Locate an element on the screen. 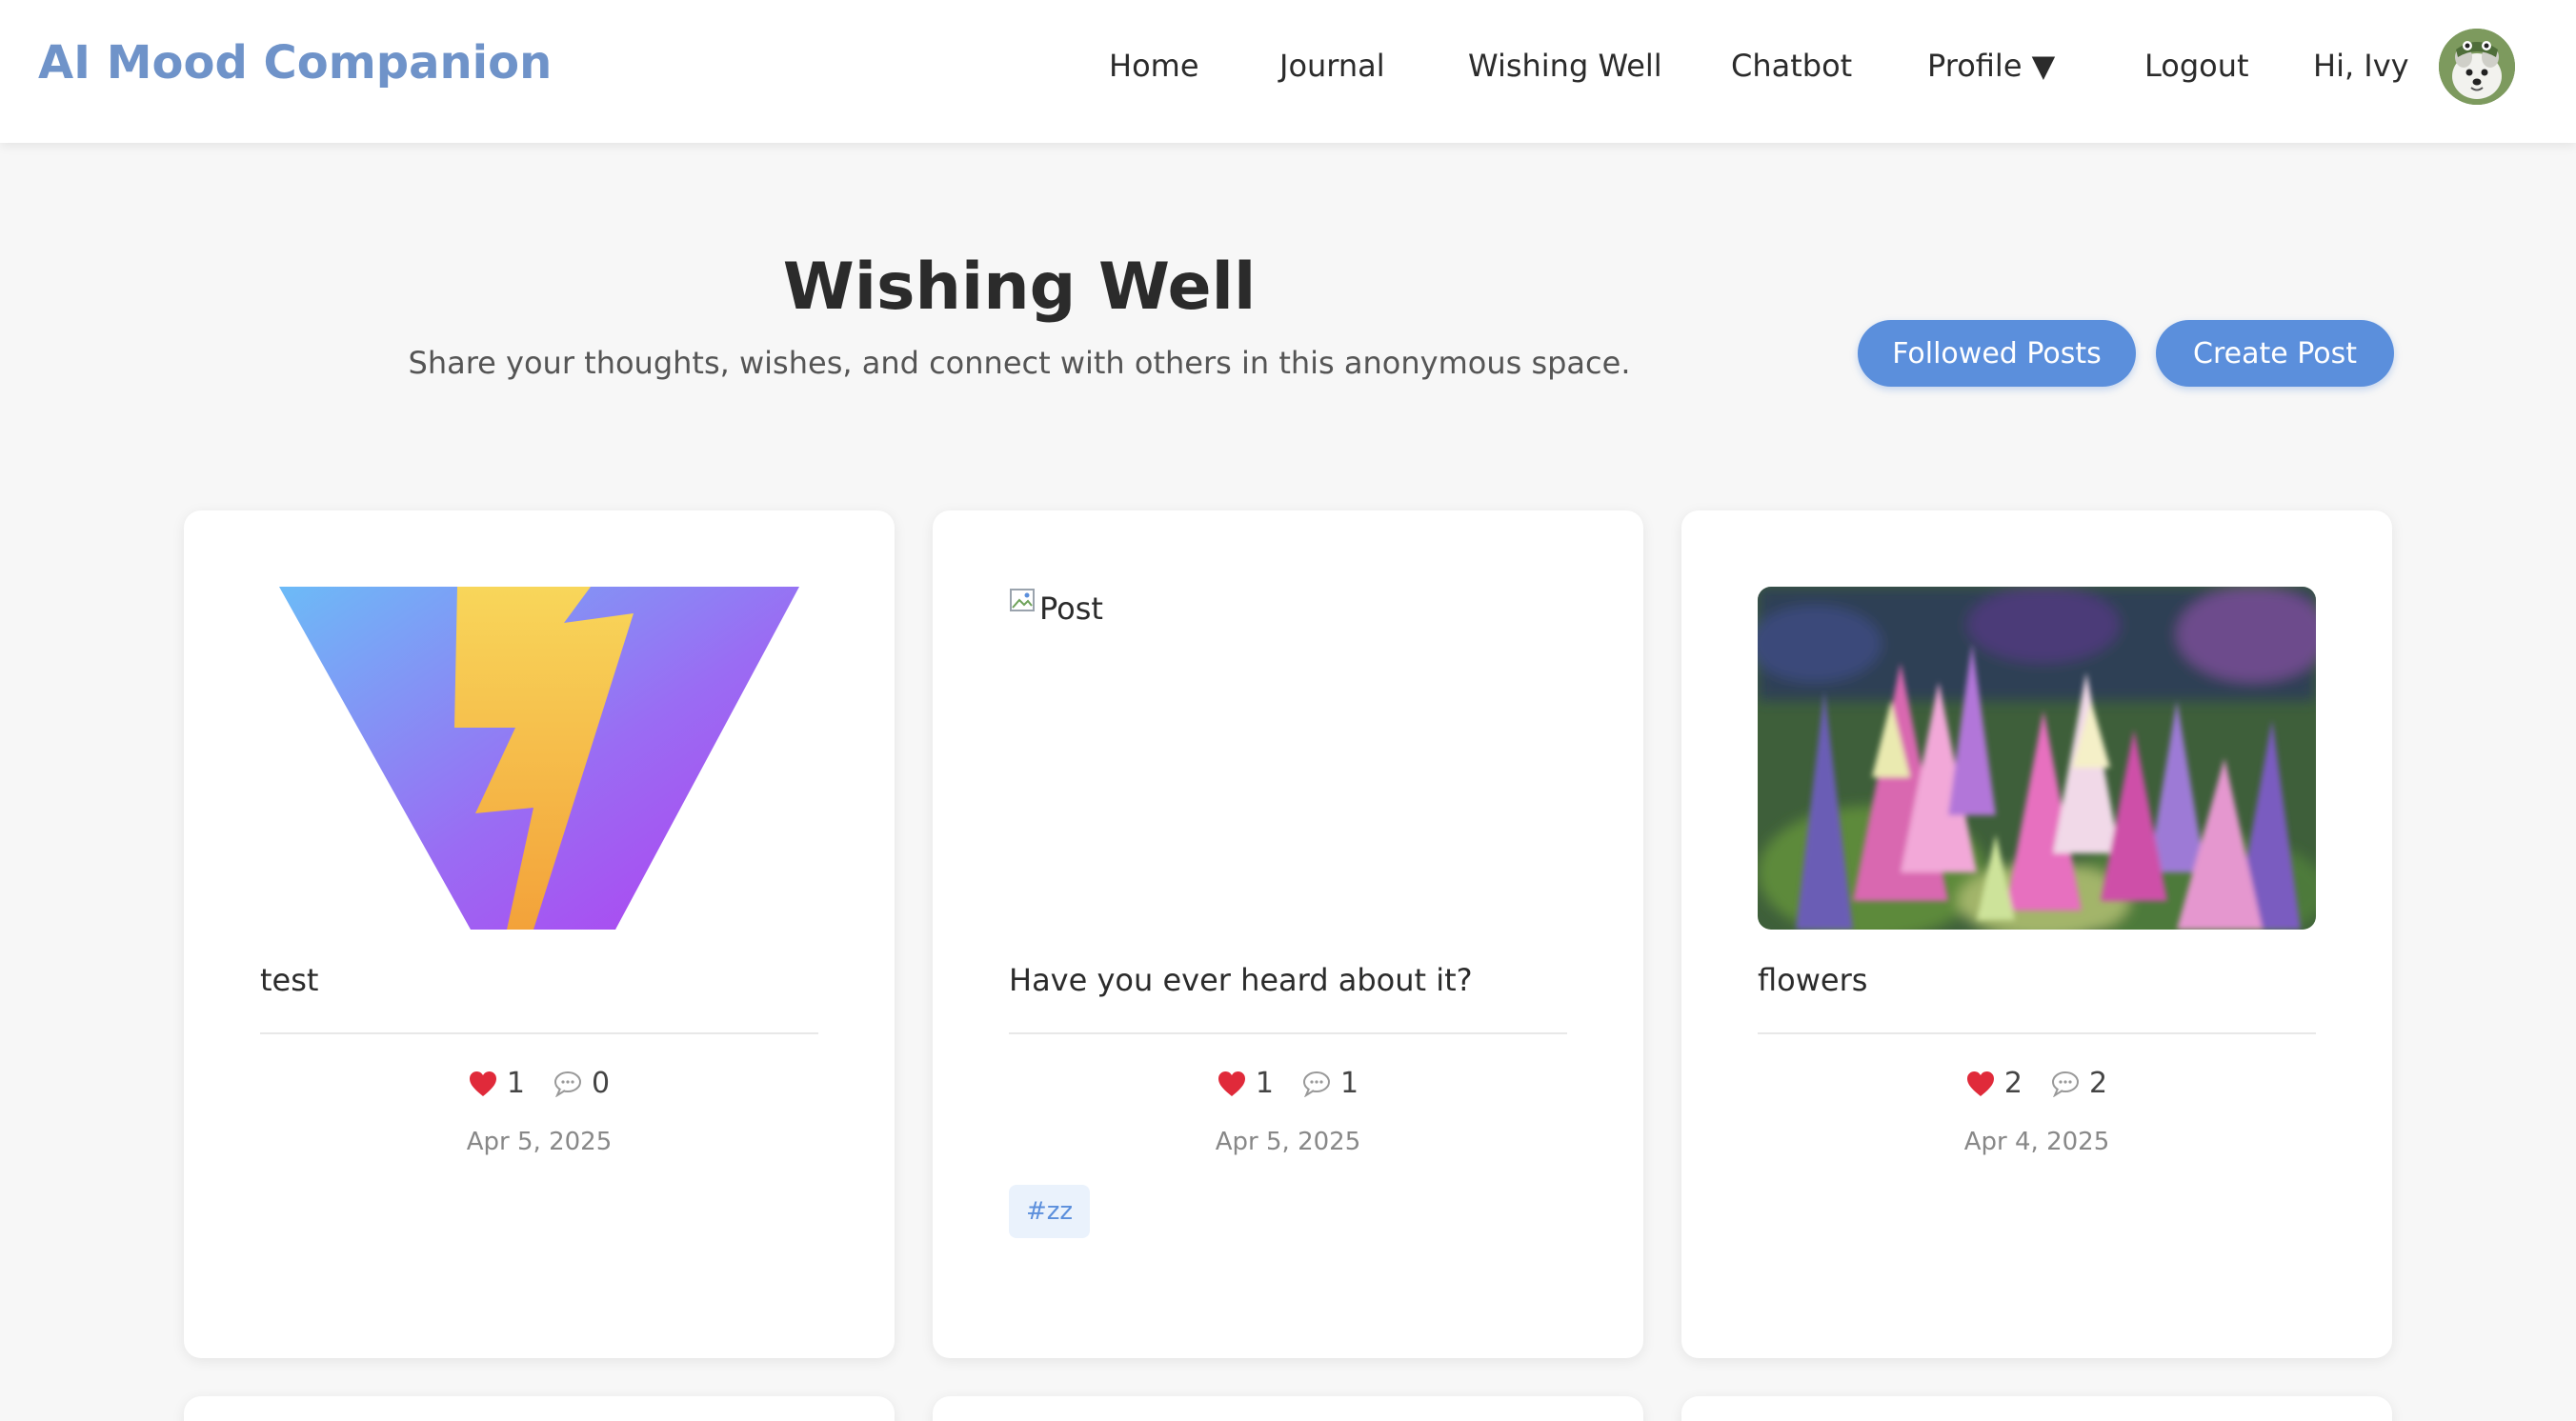 The image size is (2576, 1421). like-count: 2 is located at coordinates (2013, 1083).